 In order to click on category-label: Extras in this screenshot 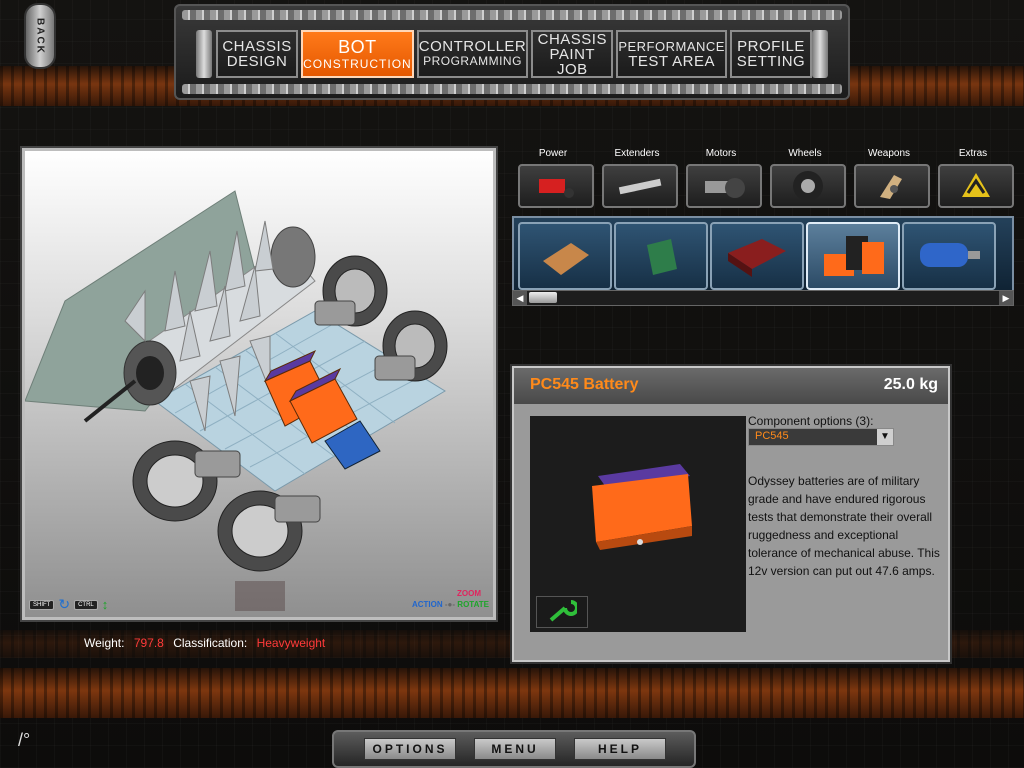, I will do `click(973, 153)`.